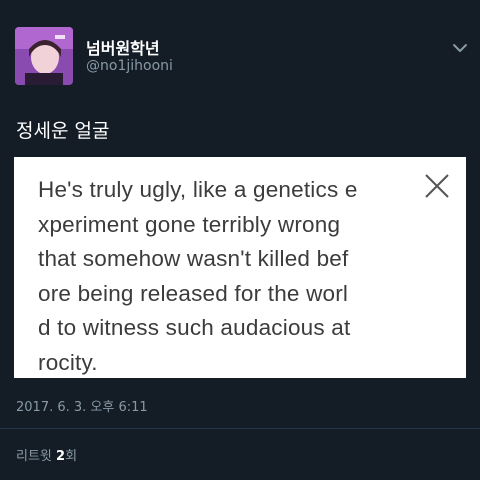 Image resolution: width=480 pixels, height=480 pixels. Describe the element at coordinates (34, 456) in the screenshot. I see `retweet-label: 리트윗` at that location.